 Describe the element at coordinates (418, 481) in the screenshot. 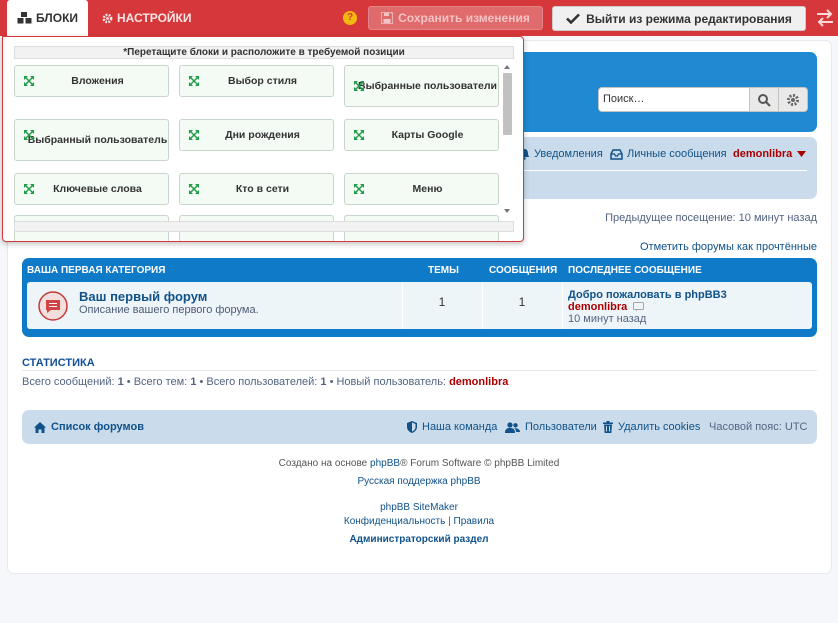

I see `russian-support-link: Русская поддержка phpBB` at that location.